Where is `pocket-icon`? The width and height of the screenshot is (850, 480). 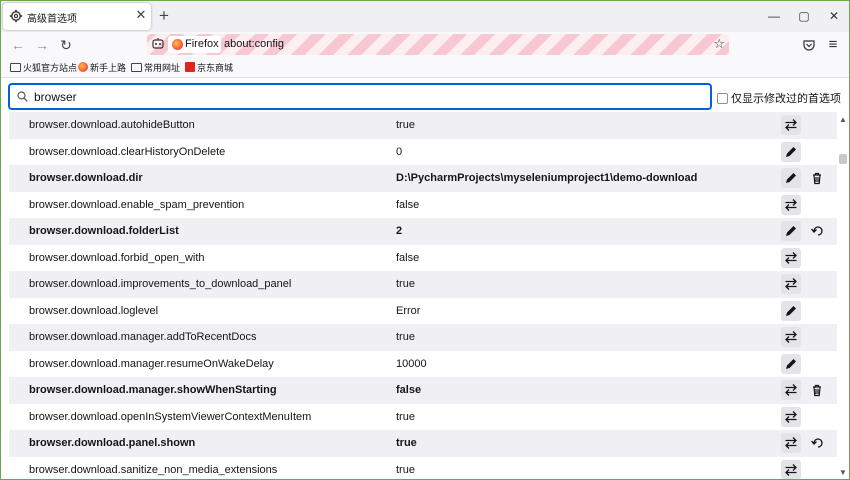
pocket-icon is located at coordinates (809, 45).